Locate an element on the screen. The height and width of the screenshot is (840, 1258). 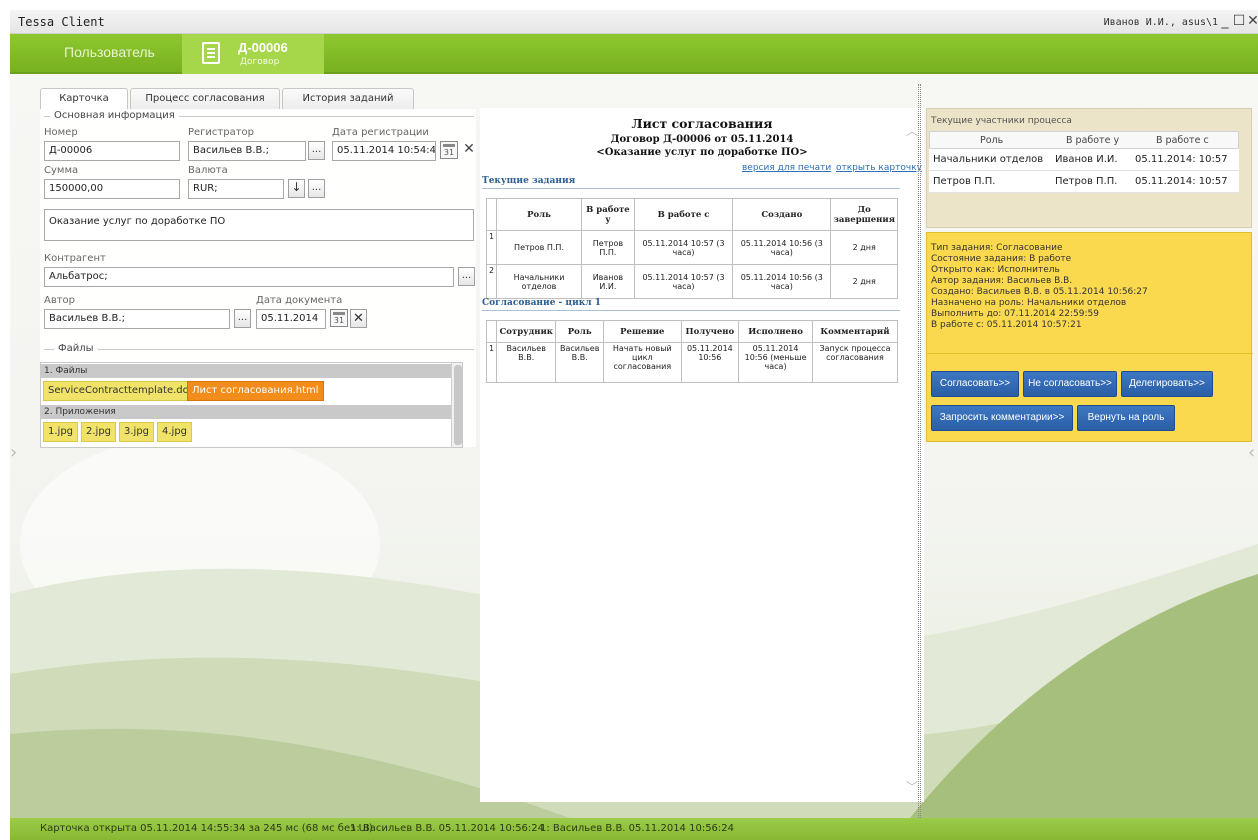
tab-task-history: История заданий is located at coordinates (348, 99).